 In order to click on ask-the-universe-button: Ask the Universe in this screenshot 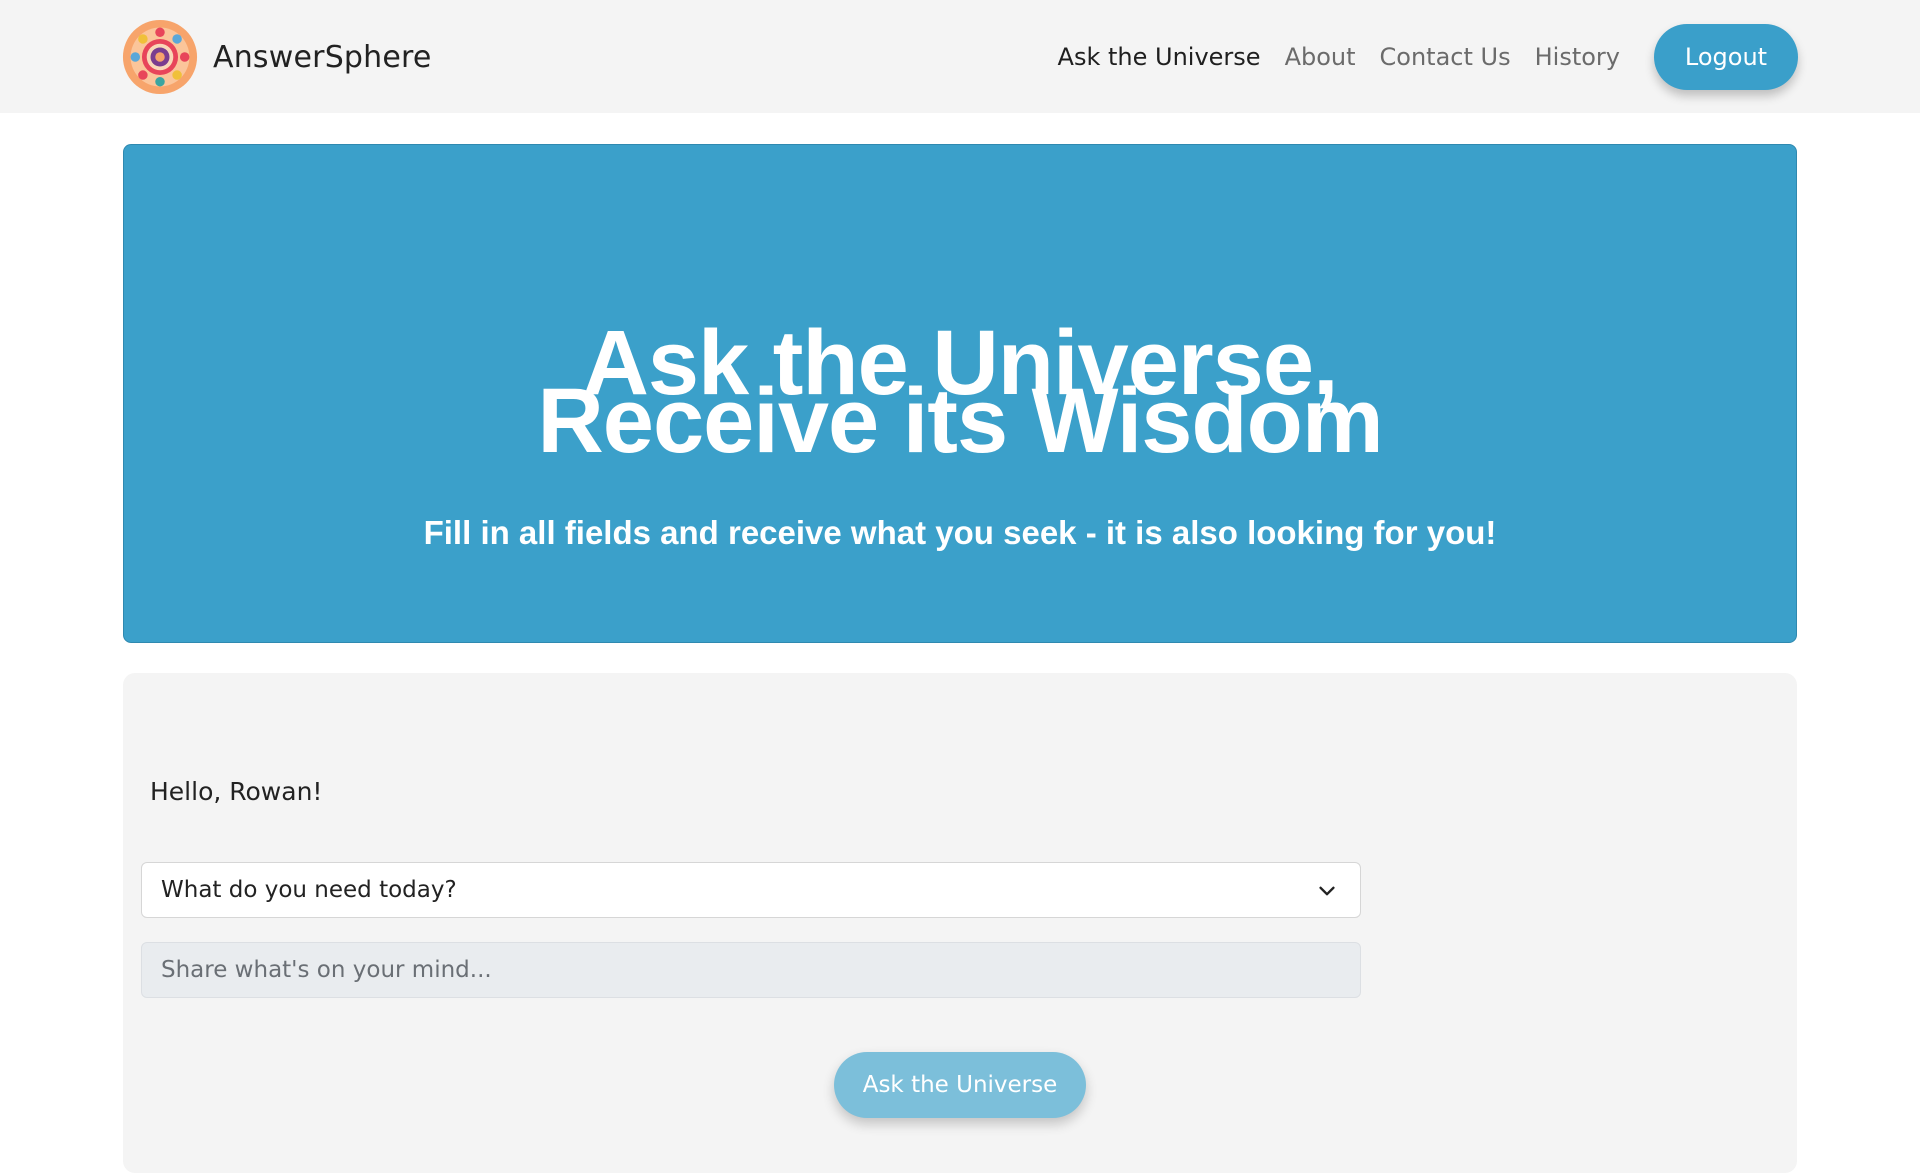, I will do `click(960, 1085)`.